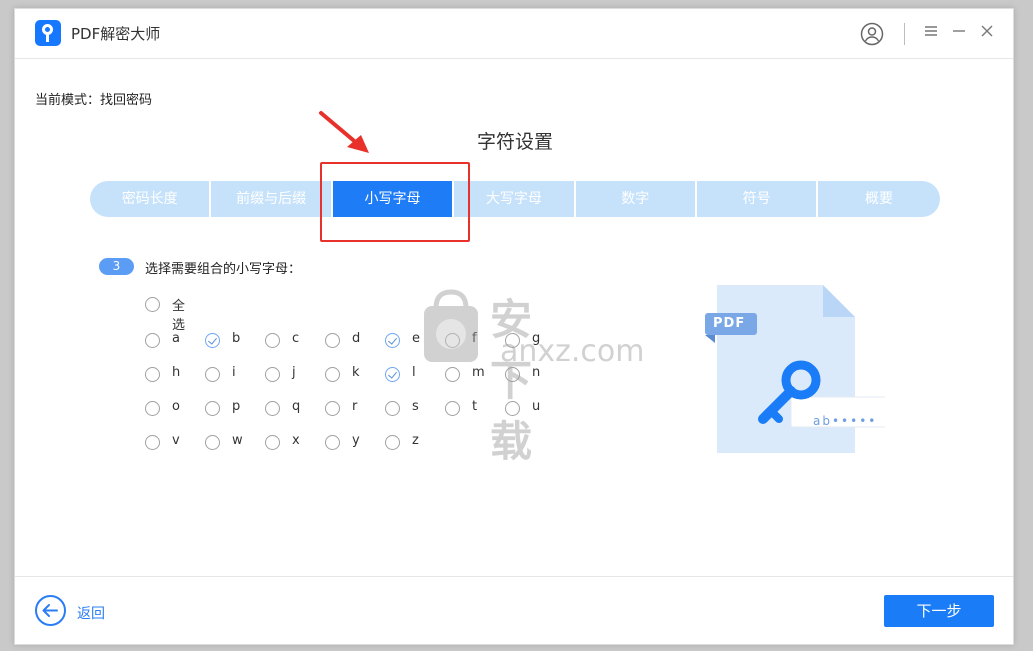 The width and height of the screenshot is (1033, 651). What do you see at coordinates (415, 440) in the screenshot?
I see `letter-label: z` at bounding box center [415, 440].